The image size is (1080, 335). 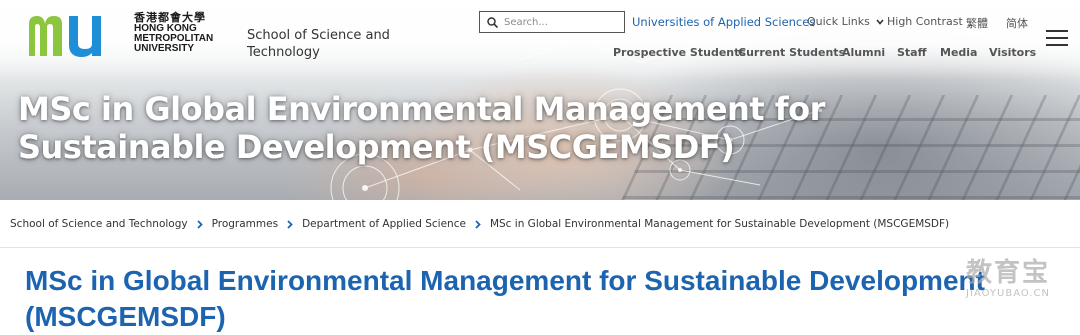 What do you see at coordinates (559, 22) in the screenshot?
I see `search-input` at bounding box center [559, 22].